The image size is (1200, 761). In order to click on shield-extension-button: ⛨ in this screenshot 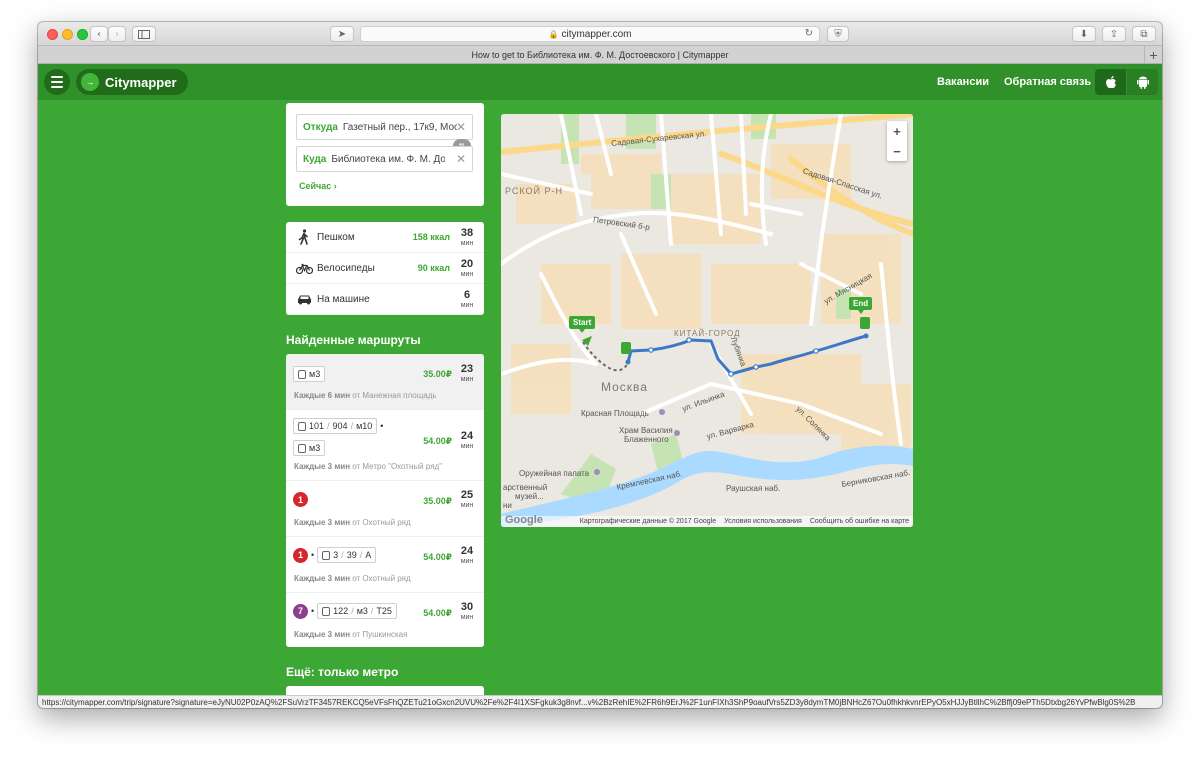, I will do `click(838, 34)`.